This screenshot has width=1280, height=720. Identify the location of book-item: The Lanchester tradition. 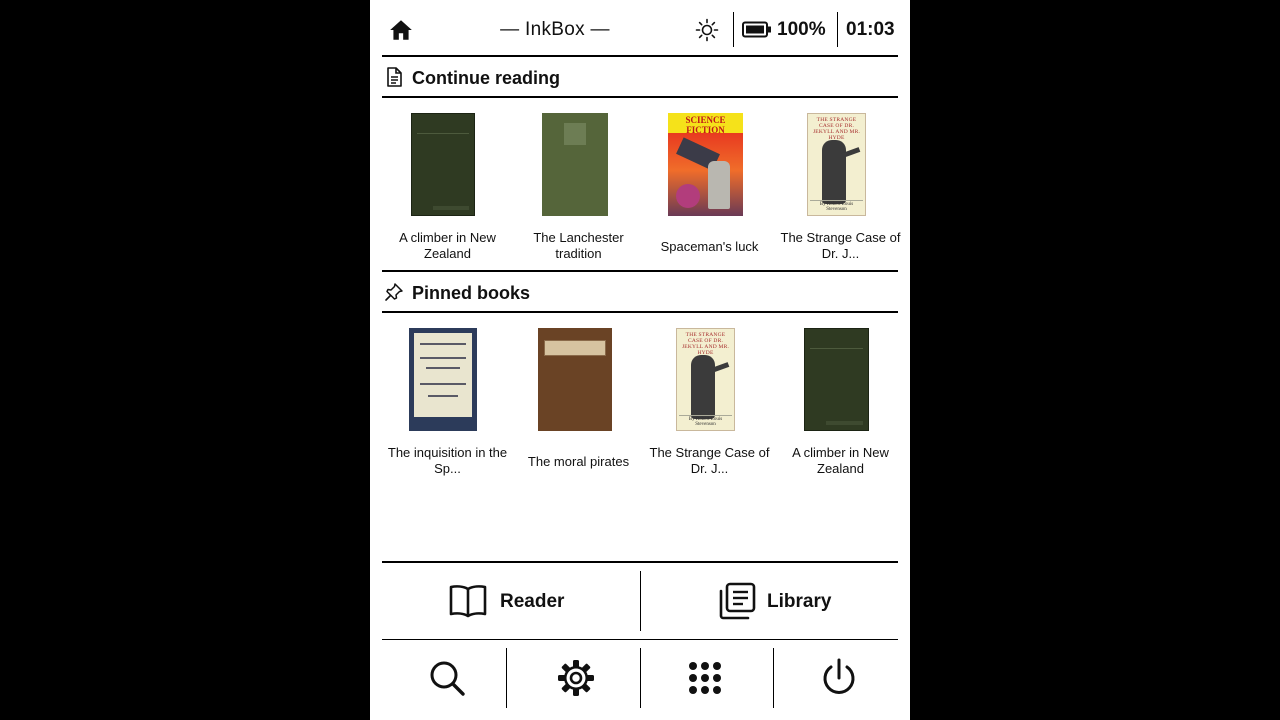
(578, 188).